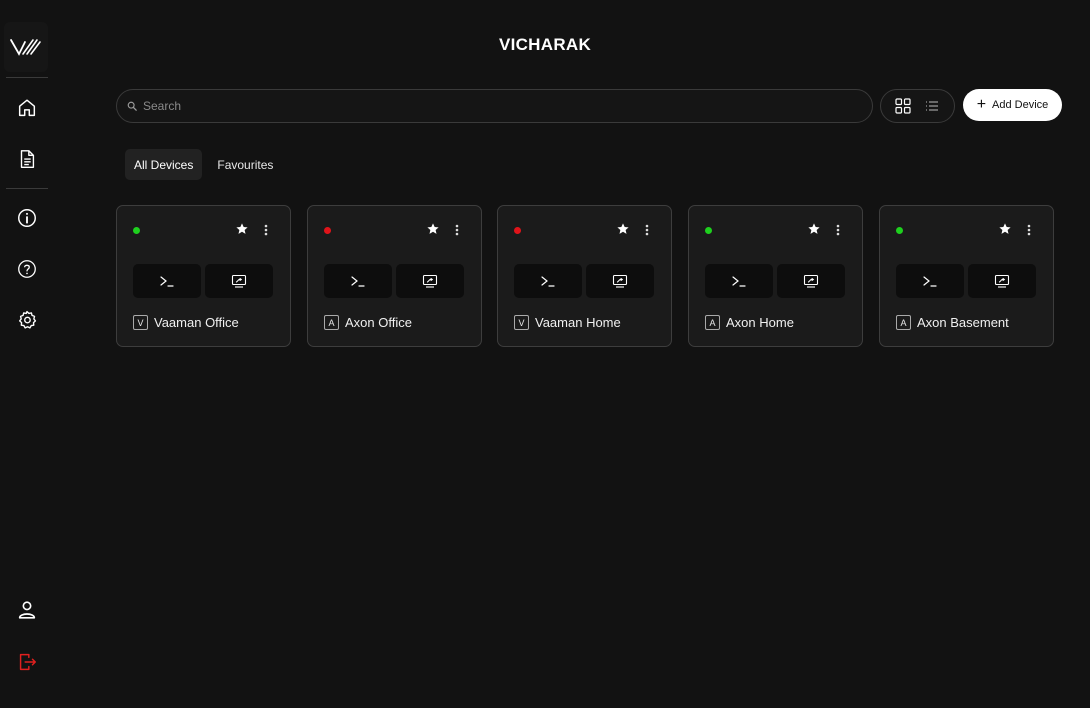 This screenshot has width=1090, height=708. Describe the element at coordinates (27, 159) in the screenshot. I see `document-icon` at that location.